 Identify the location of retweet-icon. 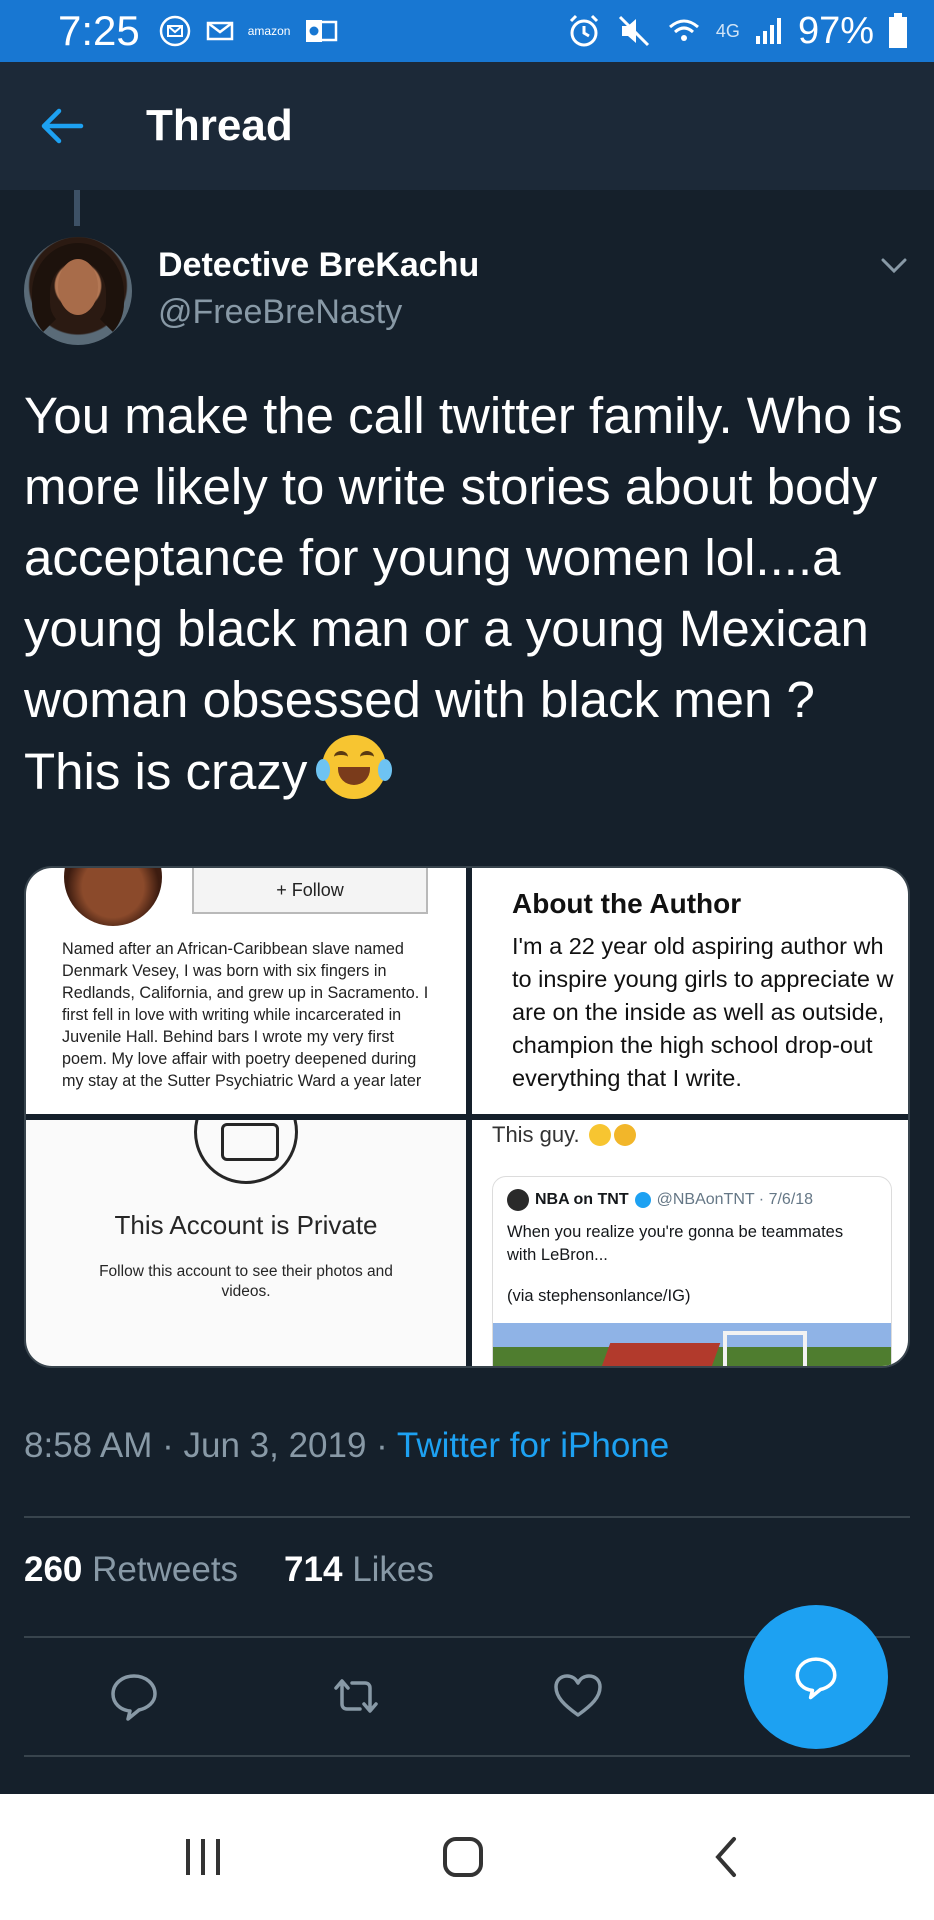
(356, 1696).